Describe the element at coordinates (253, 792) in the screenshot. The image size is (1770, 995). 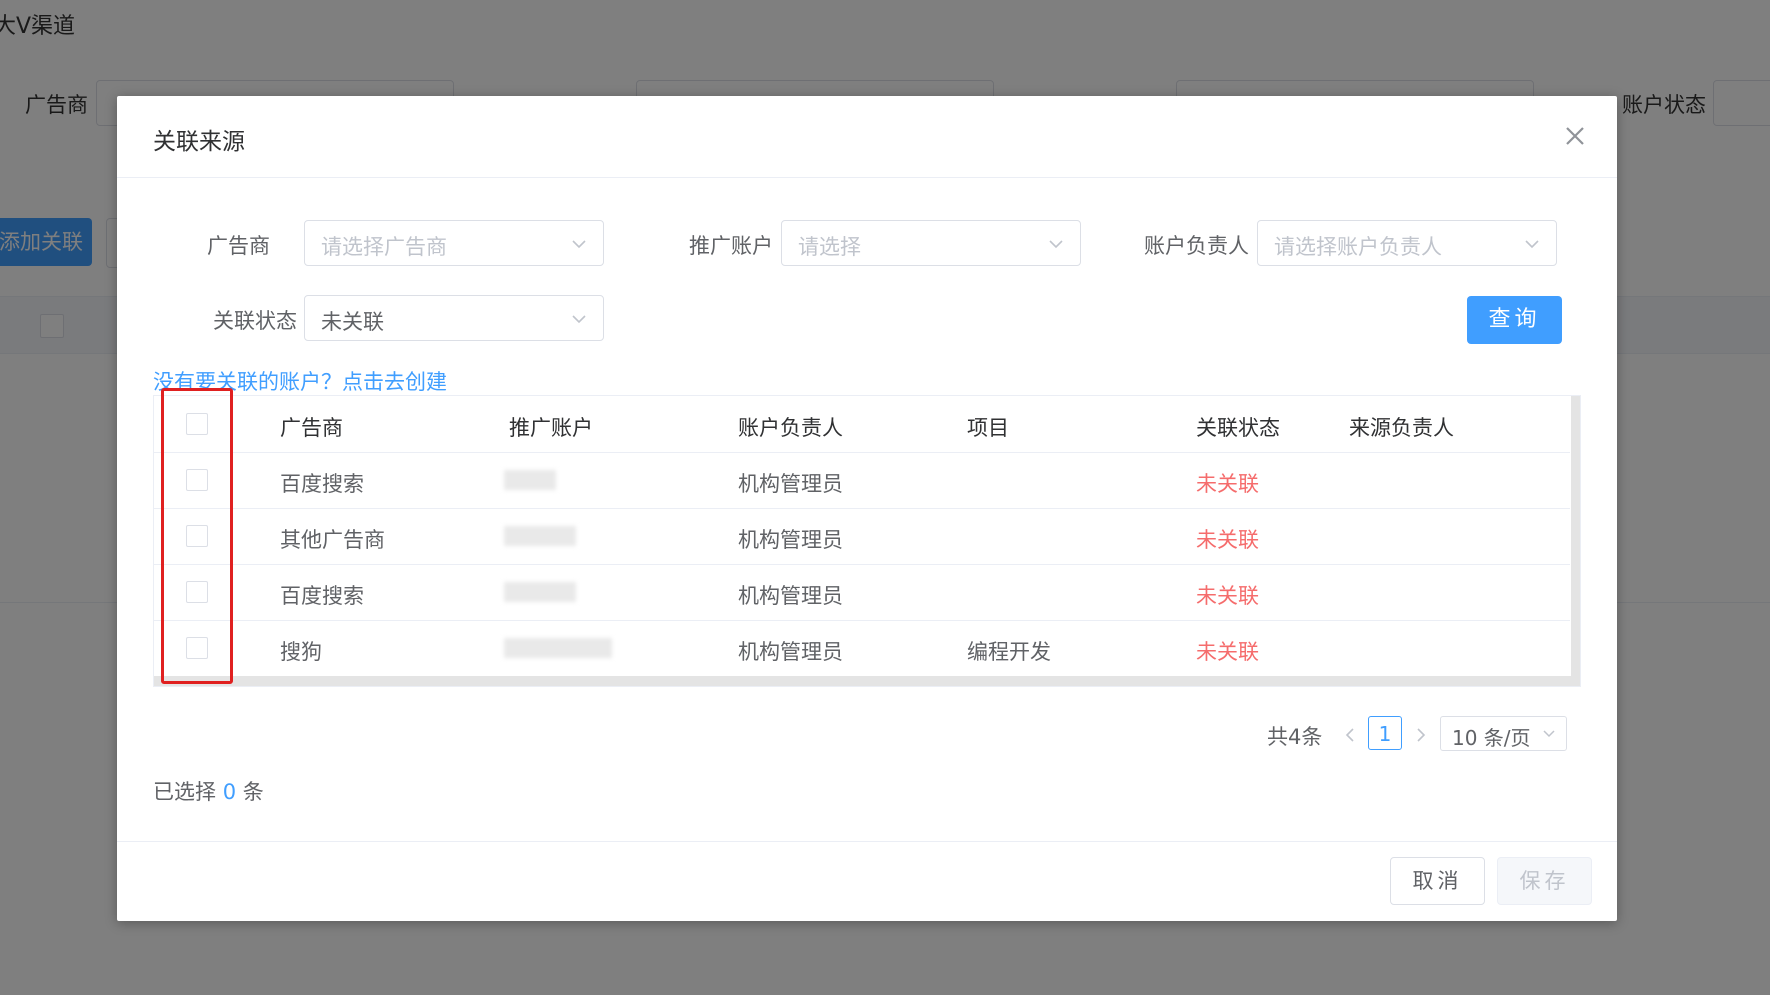
I see `selected-suffix: 条` at that location.